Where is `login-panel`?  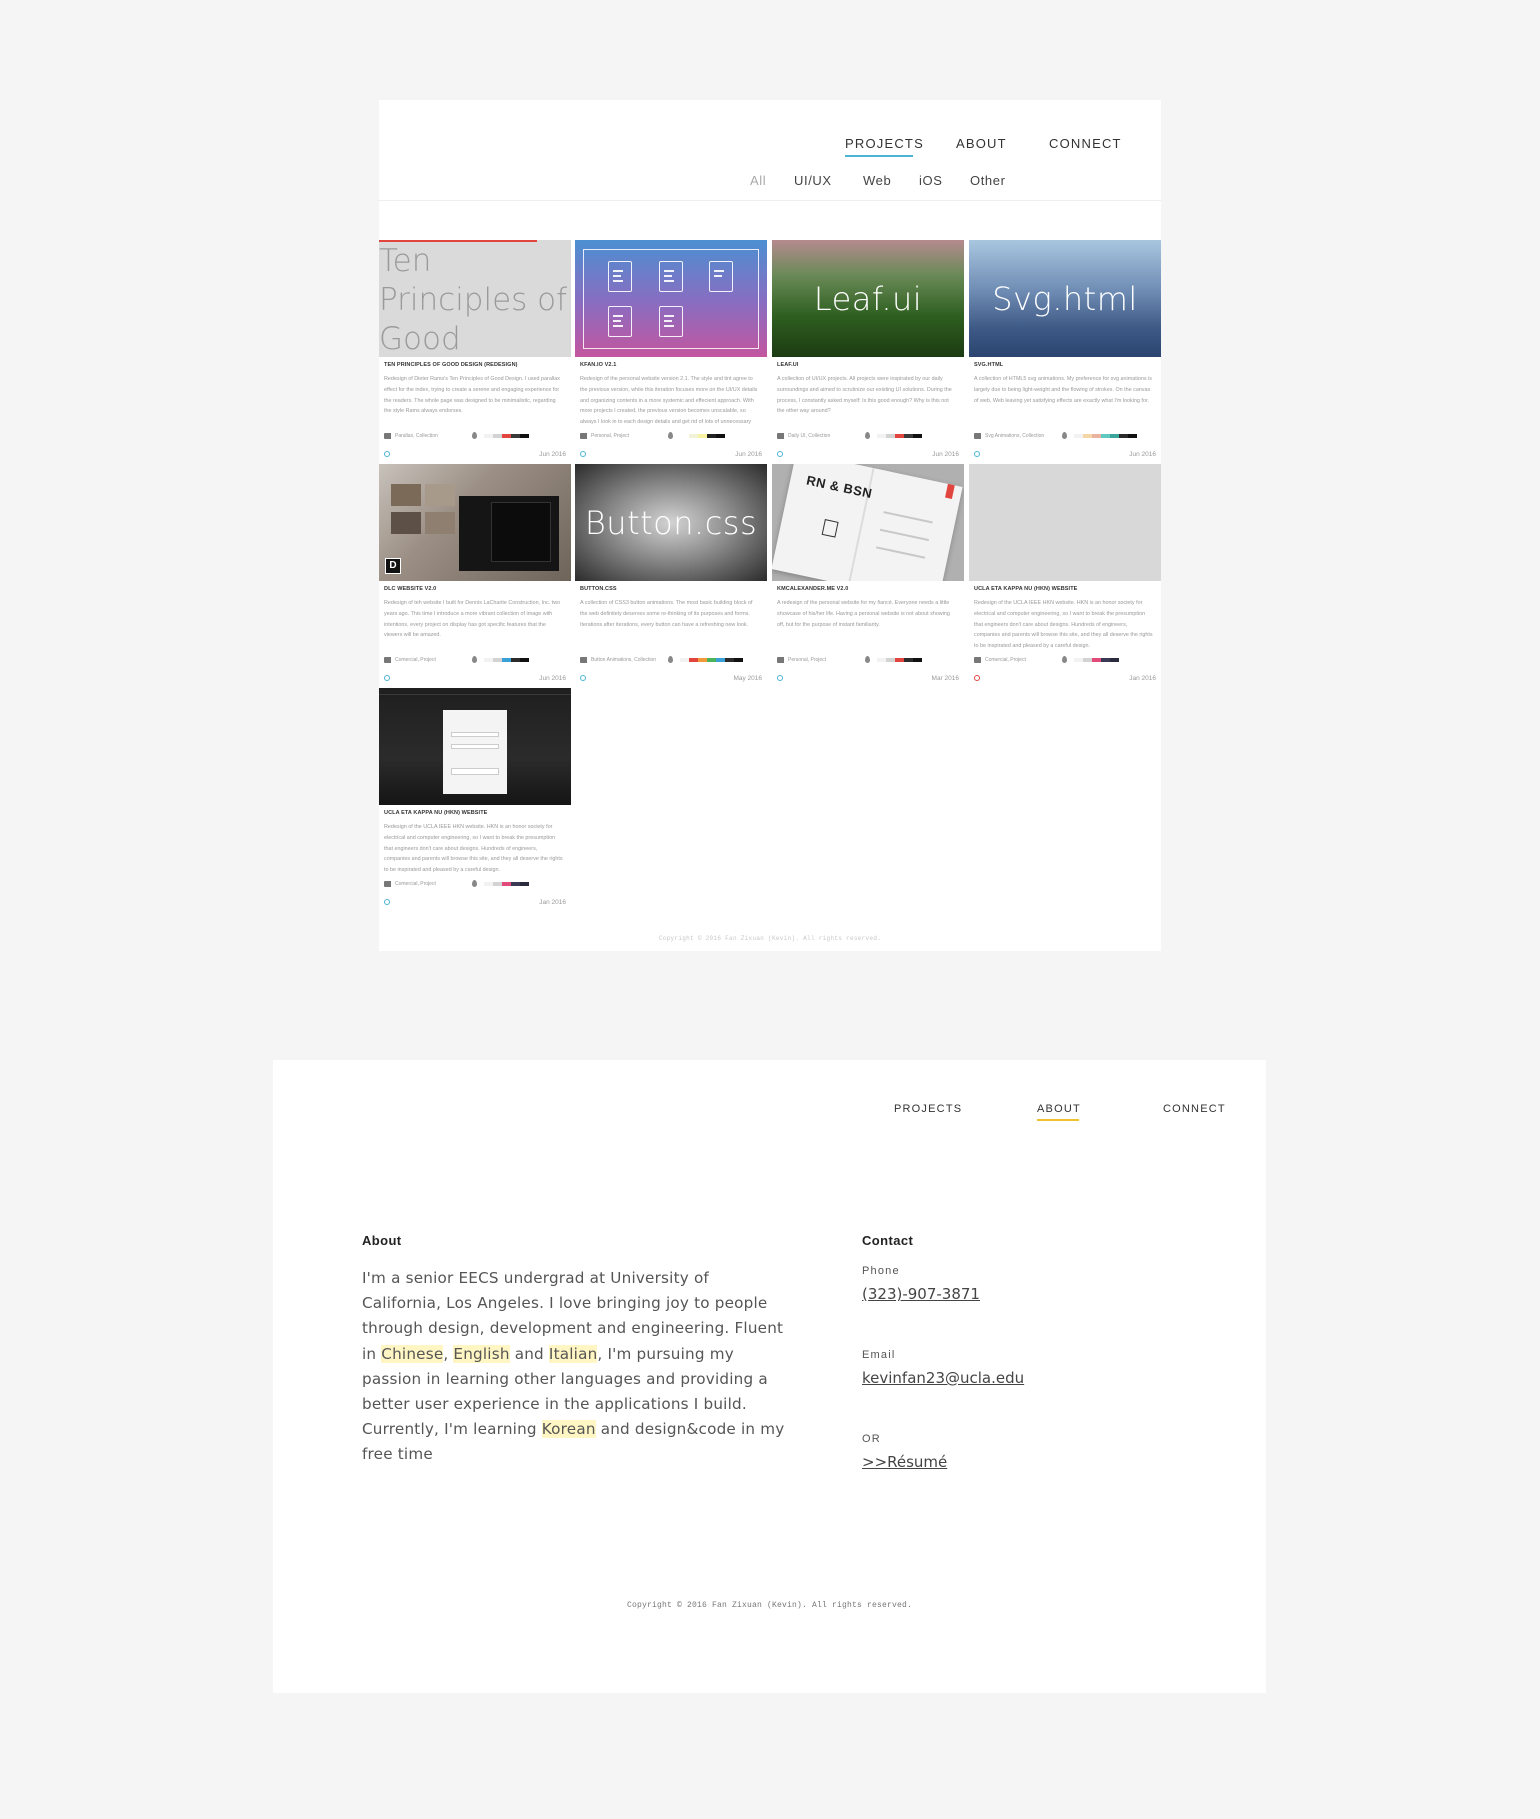
login-panel is located at coordinates (475, 752).